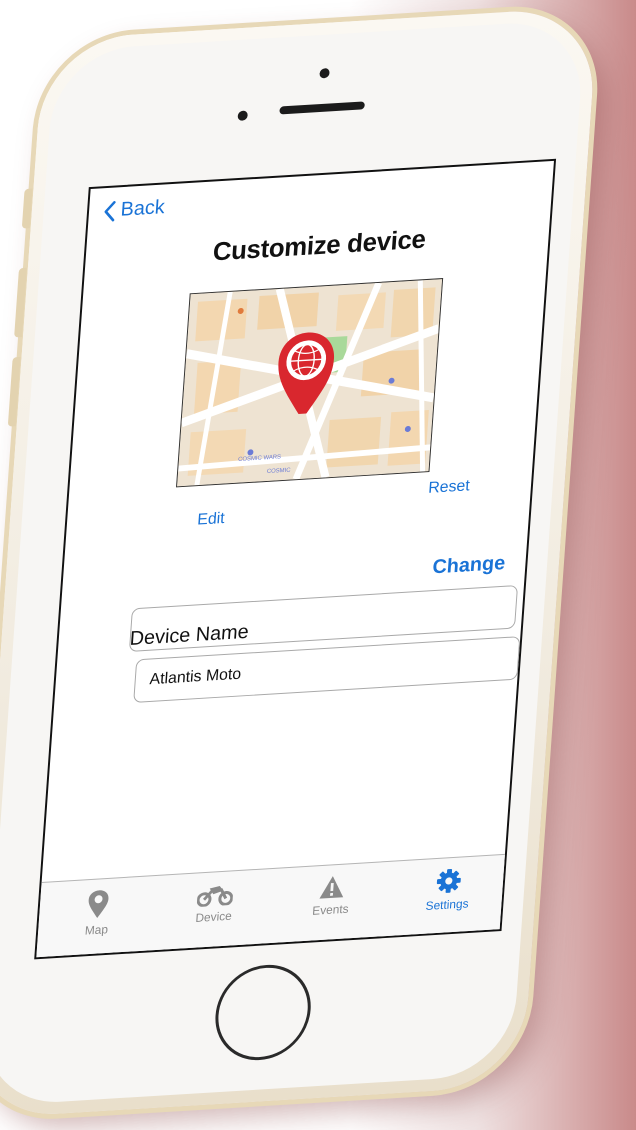  I want to click on map-preview: COSMIC WARS COSMIC, so click(310, 383).